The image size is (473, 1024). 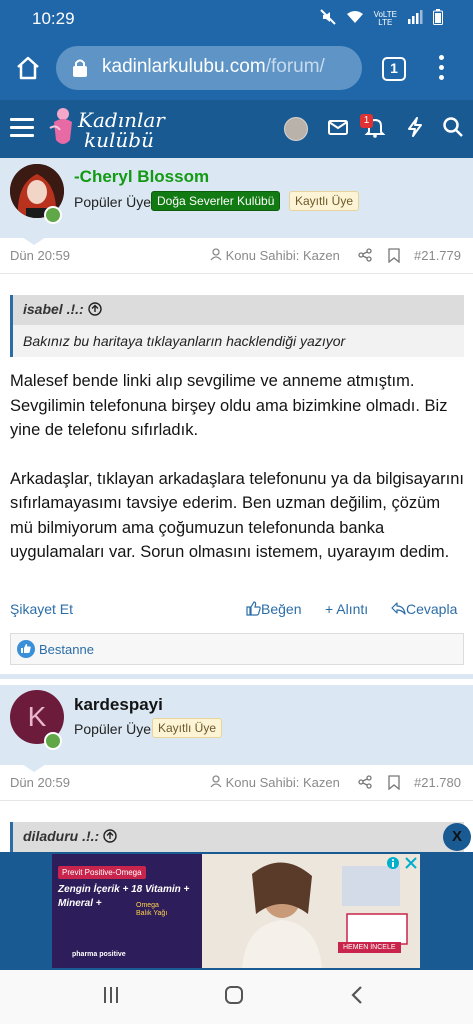 I want to click on quote-header: isabel .!.:, so click(x=238, y=310).